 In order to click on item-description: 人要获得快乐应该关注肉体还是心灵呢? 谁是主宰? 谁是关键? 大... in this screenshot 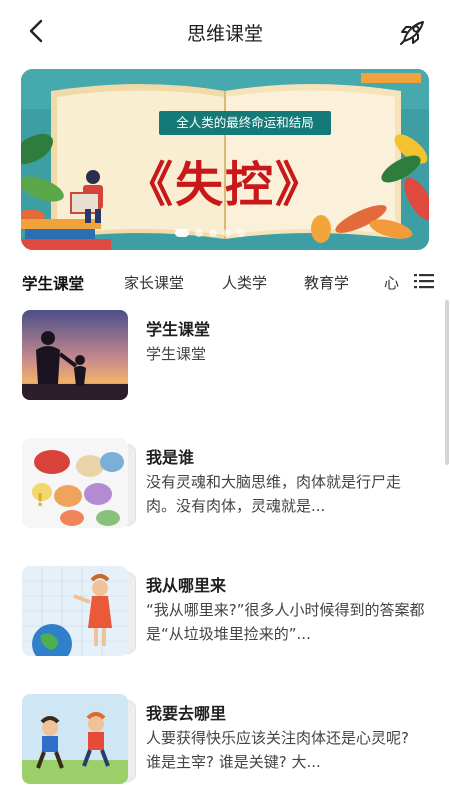, I will do `click(277, 750)`.